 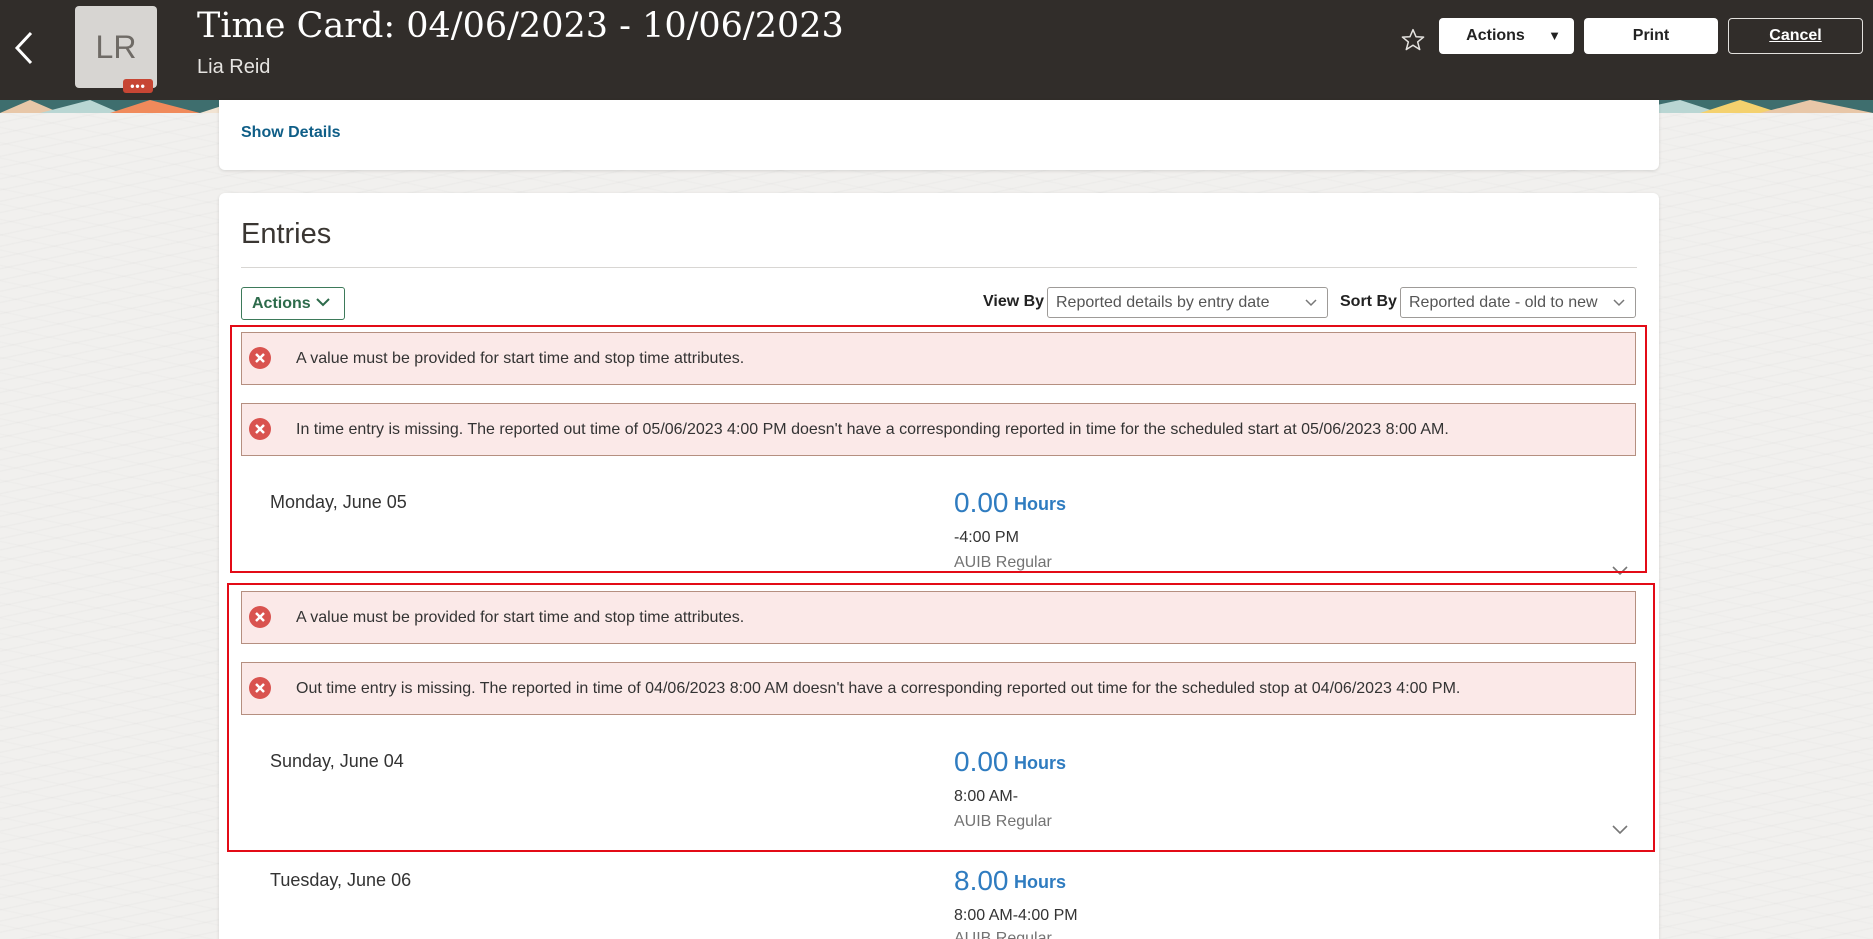 What do you see at coordinates (281, 303) in the screenshot?
I see `entries-actions-label: Actions` at bounding box center [281, 303].